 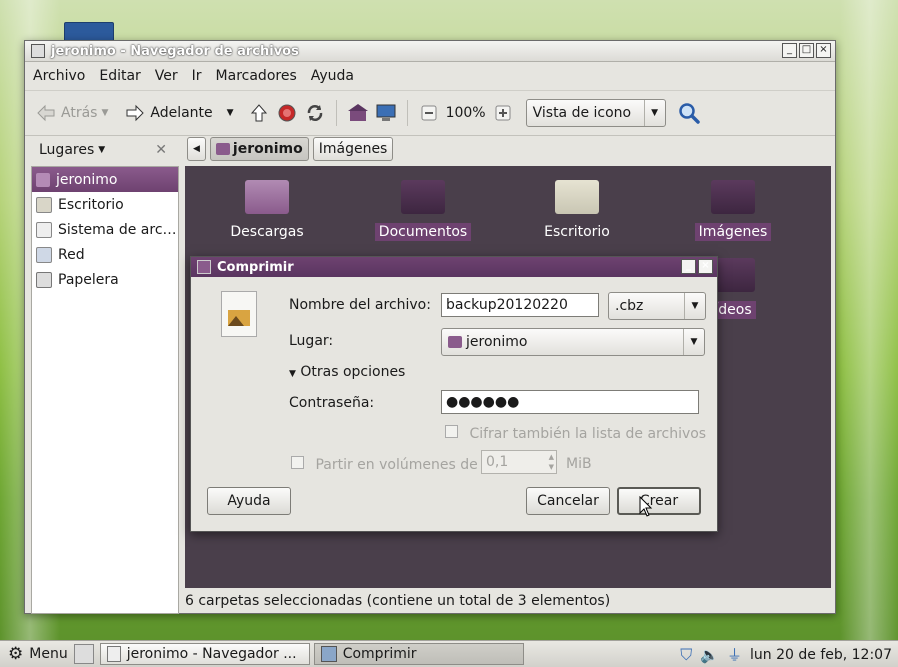 What do you see at coordinates (44, 204) in the screenshot?
I see `desktop-icon` at bounding box center [44, 204].